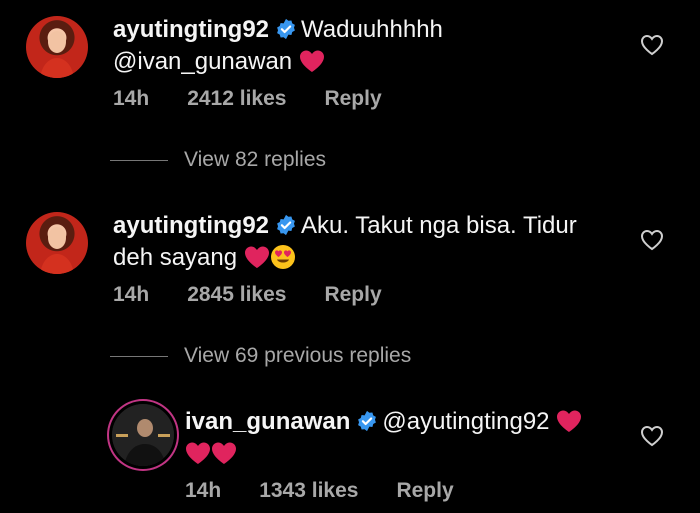  Describe the element at coordinates (298, 355) in the screenshot. I see `view-replies-label: View 69 previous replies` at that location.